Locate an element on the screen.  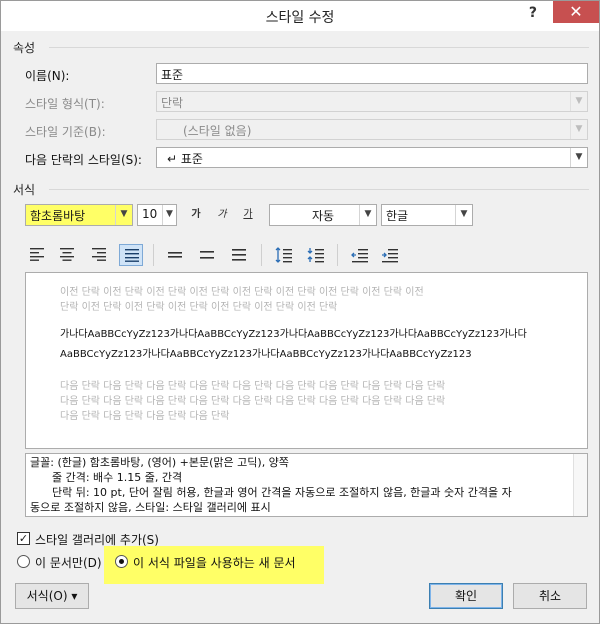
font-size-value: 10 is located at coordinates (150, 214).